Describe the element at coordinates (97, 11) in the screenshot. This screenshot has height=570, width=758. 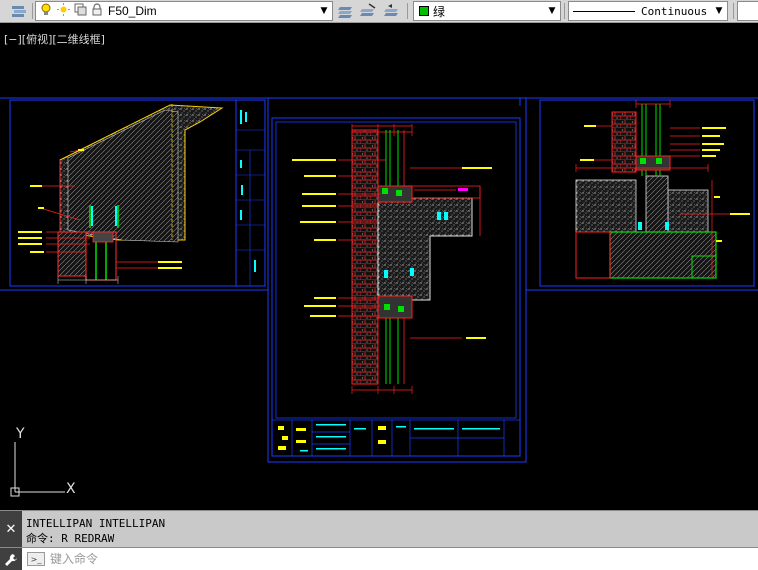
I see `lock-icon` at that location.